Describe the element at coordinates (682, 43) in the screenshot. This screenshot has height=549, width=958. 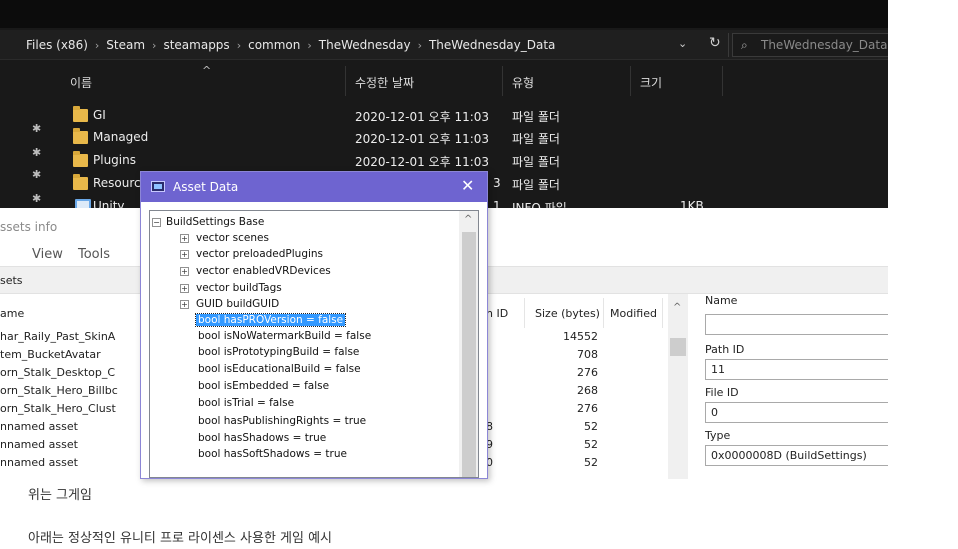
I see `chevron-down-icon: ⌄` at that location.